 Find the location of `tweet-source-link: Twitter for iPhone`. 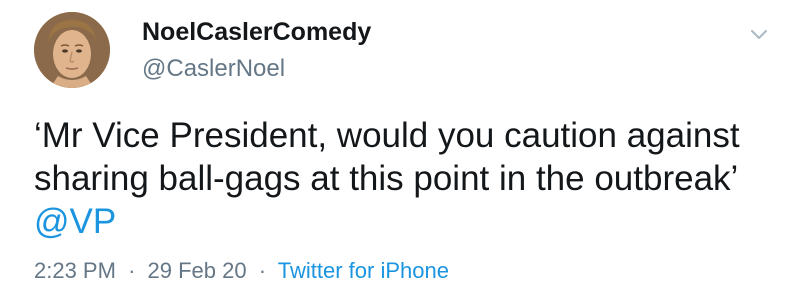

tweet-source-link: Twitter for iPhone is located at coordinates (363, 270).